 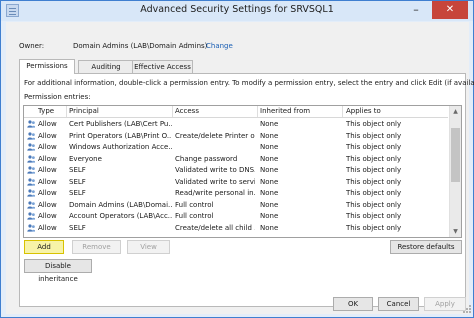 What do you see at coordinates (398, 304) in the screenshot?
I see `cancel-button: Cancel` at bounding box center [398, 304].